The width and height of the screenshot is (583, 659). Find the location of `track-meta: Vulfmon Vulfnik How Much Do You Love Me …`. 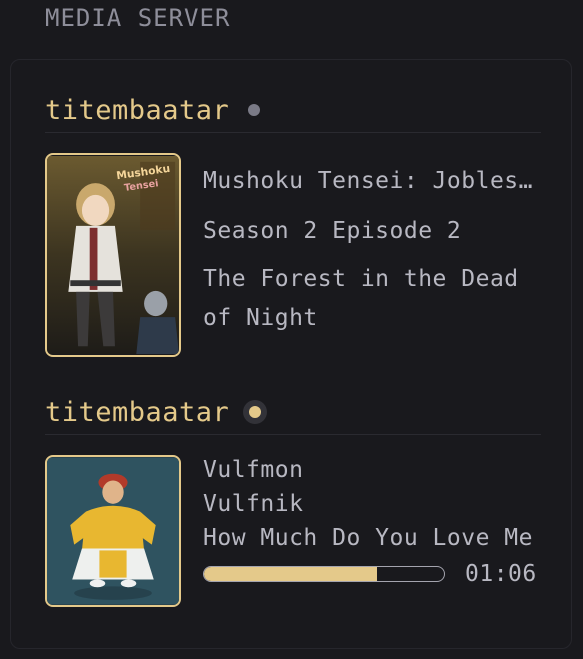

track-meta: Vulfmon Vulfnik How Much Do You Love Me … is located at coordinates (372, 531).